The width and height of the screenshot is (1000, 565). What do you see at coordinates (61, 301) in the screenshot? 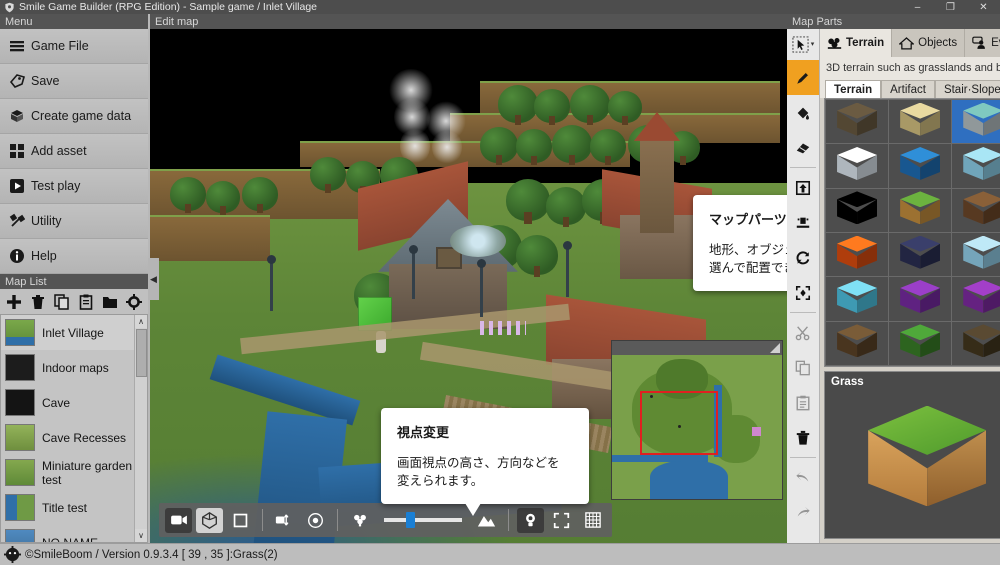
I see `copy-map-button` at bounding box center [61, 301].